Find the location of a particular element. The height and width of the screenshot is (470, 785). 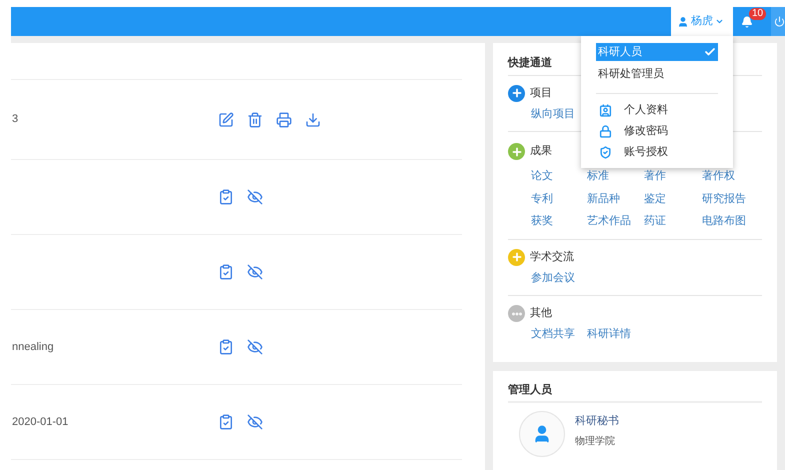

notification-button: 10 is located at coordinates (752, 21).